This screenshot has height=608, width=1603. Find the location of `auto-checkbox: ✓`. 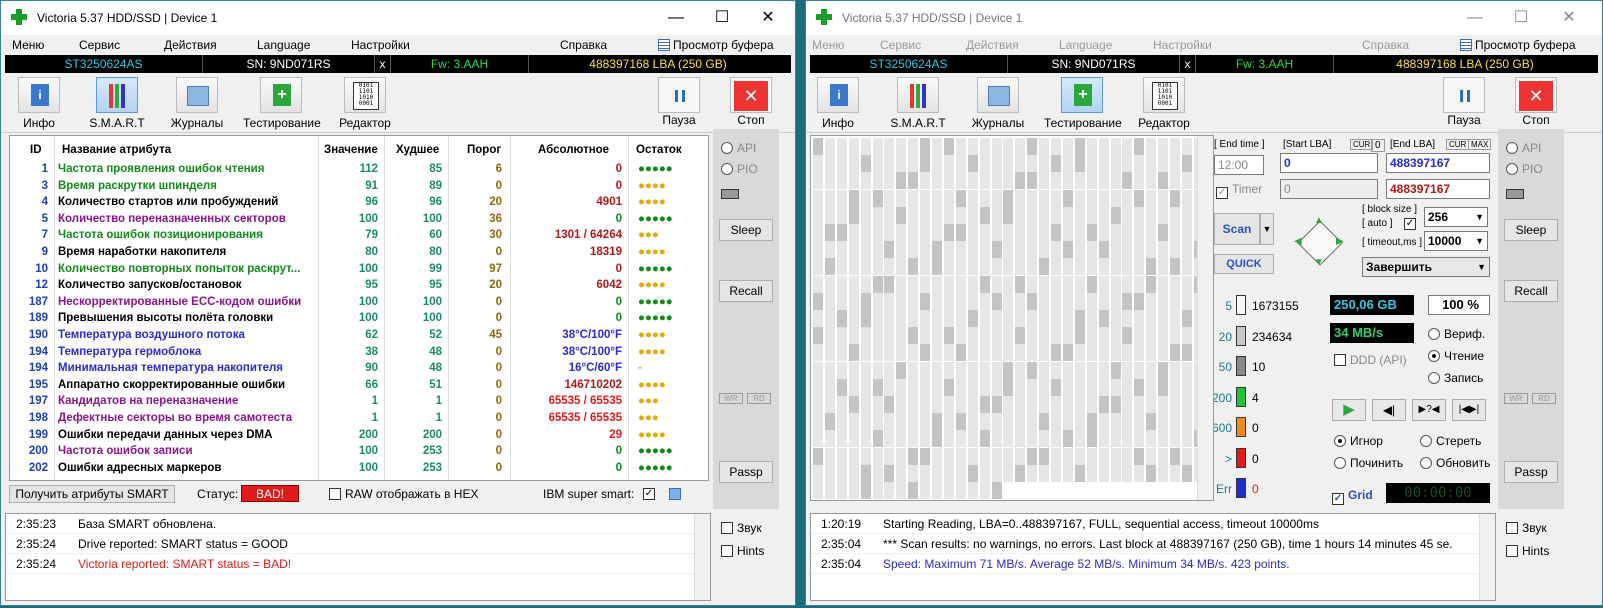

auto-checkbox: ✓ is located at coordinates (1410, 224).